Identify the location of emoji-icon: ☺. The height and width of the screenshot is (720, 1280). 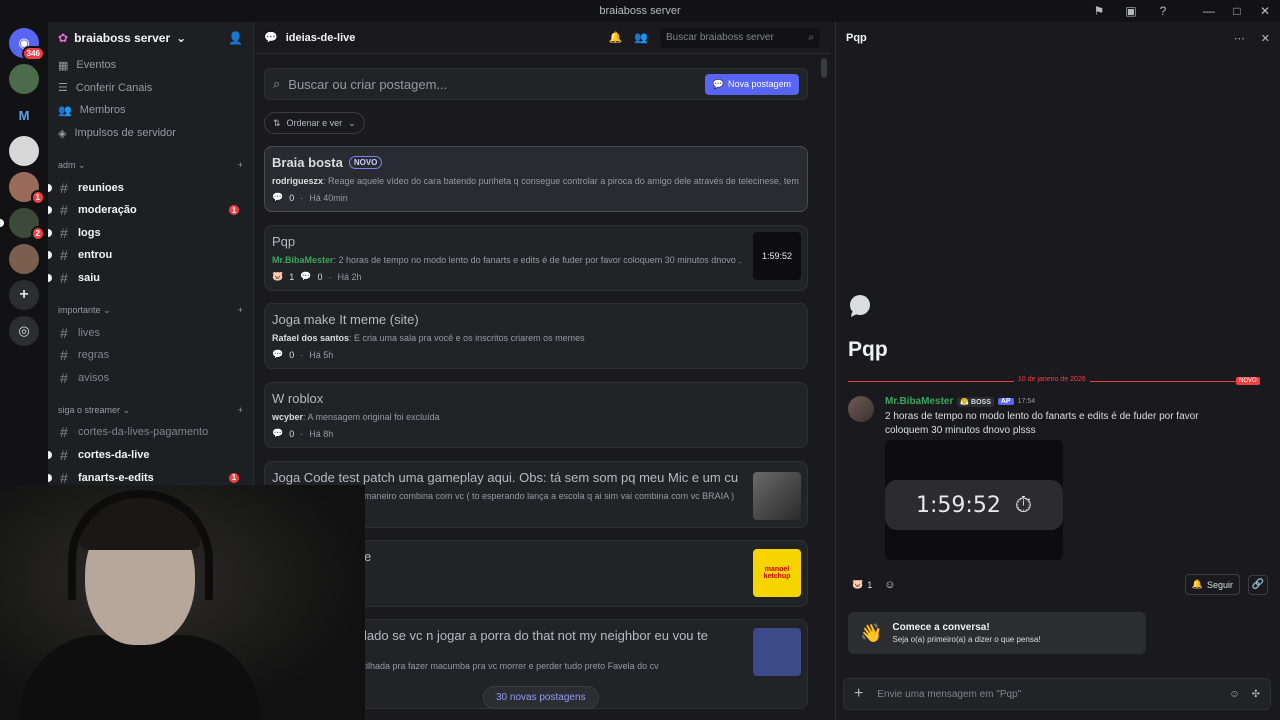
(1234, 694).